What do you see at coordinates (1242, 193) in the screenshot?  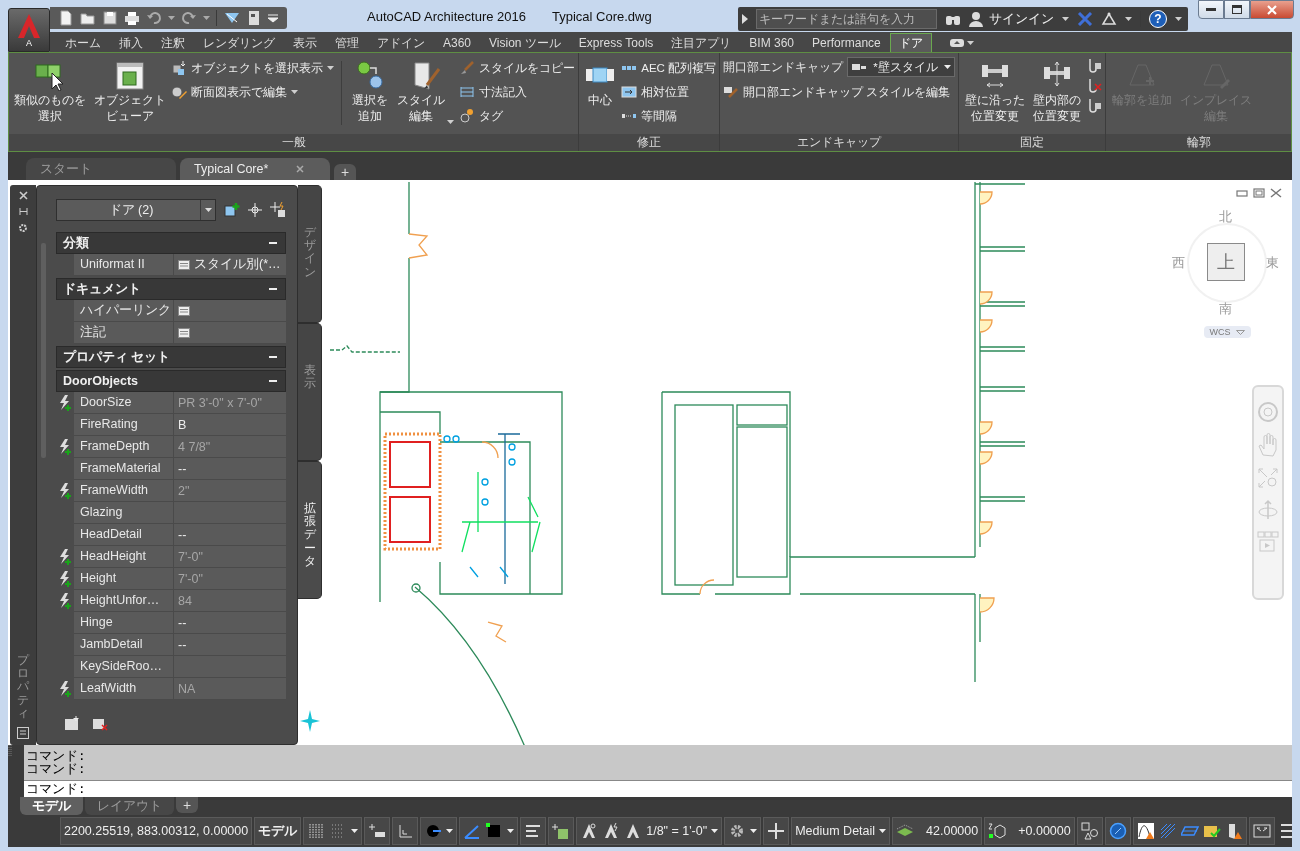 I see `minimize-icon` at bounding box center [1242, 193].